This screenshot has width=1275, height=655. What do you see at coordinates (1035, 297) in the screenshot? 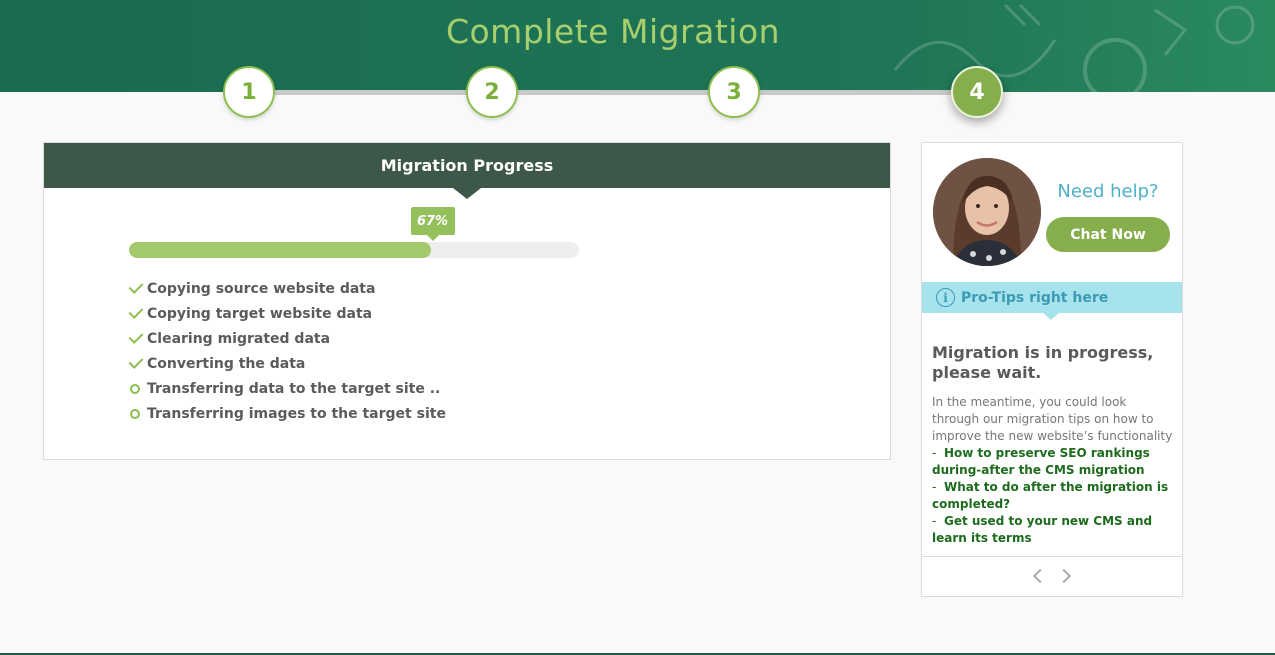
I see `pro-tips-label: Pro-Tips right here` at bounding box center [1035, 297].